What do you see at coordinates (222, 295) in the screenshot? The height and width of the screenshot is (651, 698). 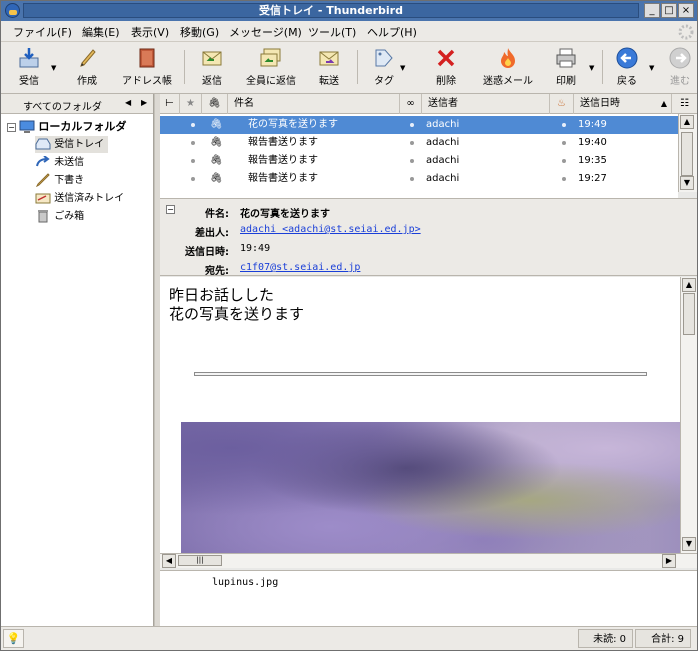 I see `body-line: 昨日お話しした` at bounding box center [222, 295].